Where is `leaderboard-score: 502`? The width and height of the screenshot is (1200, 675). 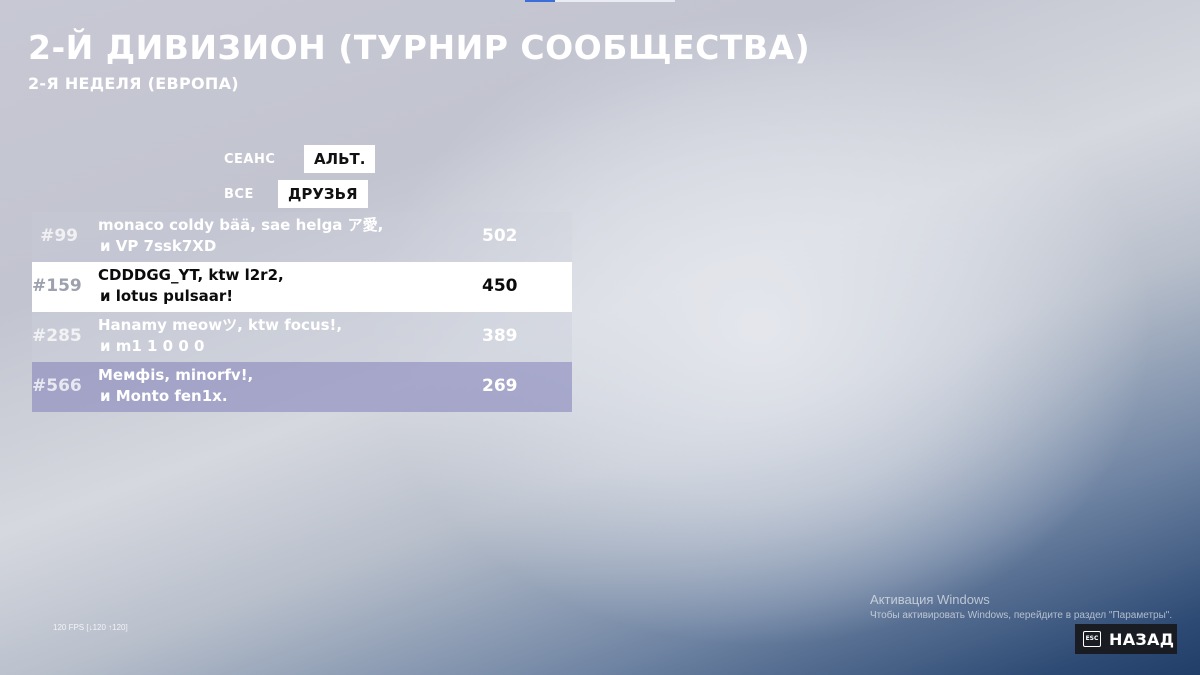
leaderboard-score: 502 is located at coordinates (500, 236).